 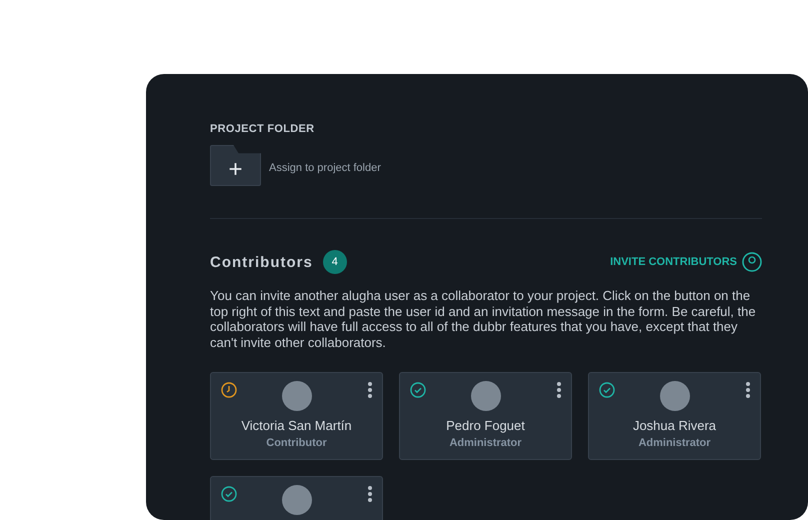 What do you see at coordinates (334, 262) in the screenshot?
I see `count-badge: 4` at bounding box center [334, 262].